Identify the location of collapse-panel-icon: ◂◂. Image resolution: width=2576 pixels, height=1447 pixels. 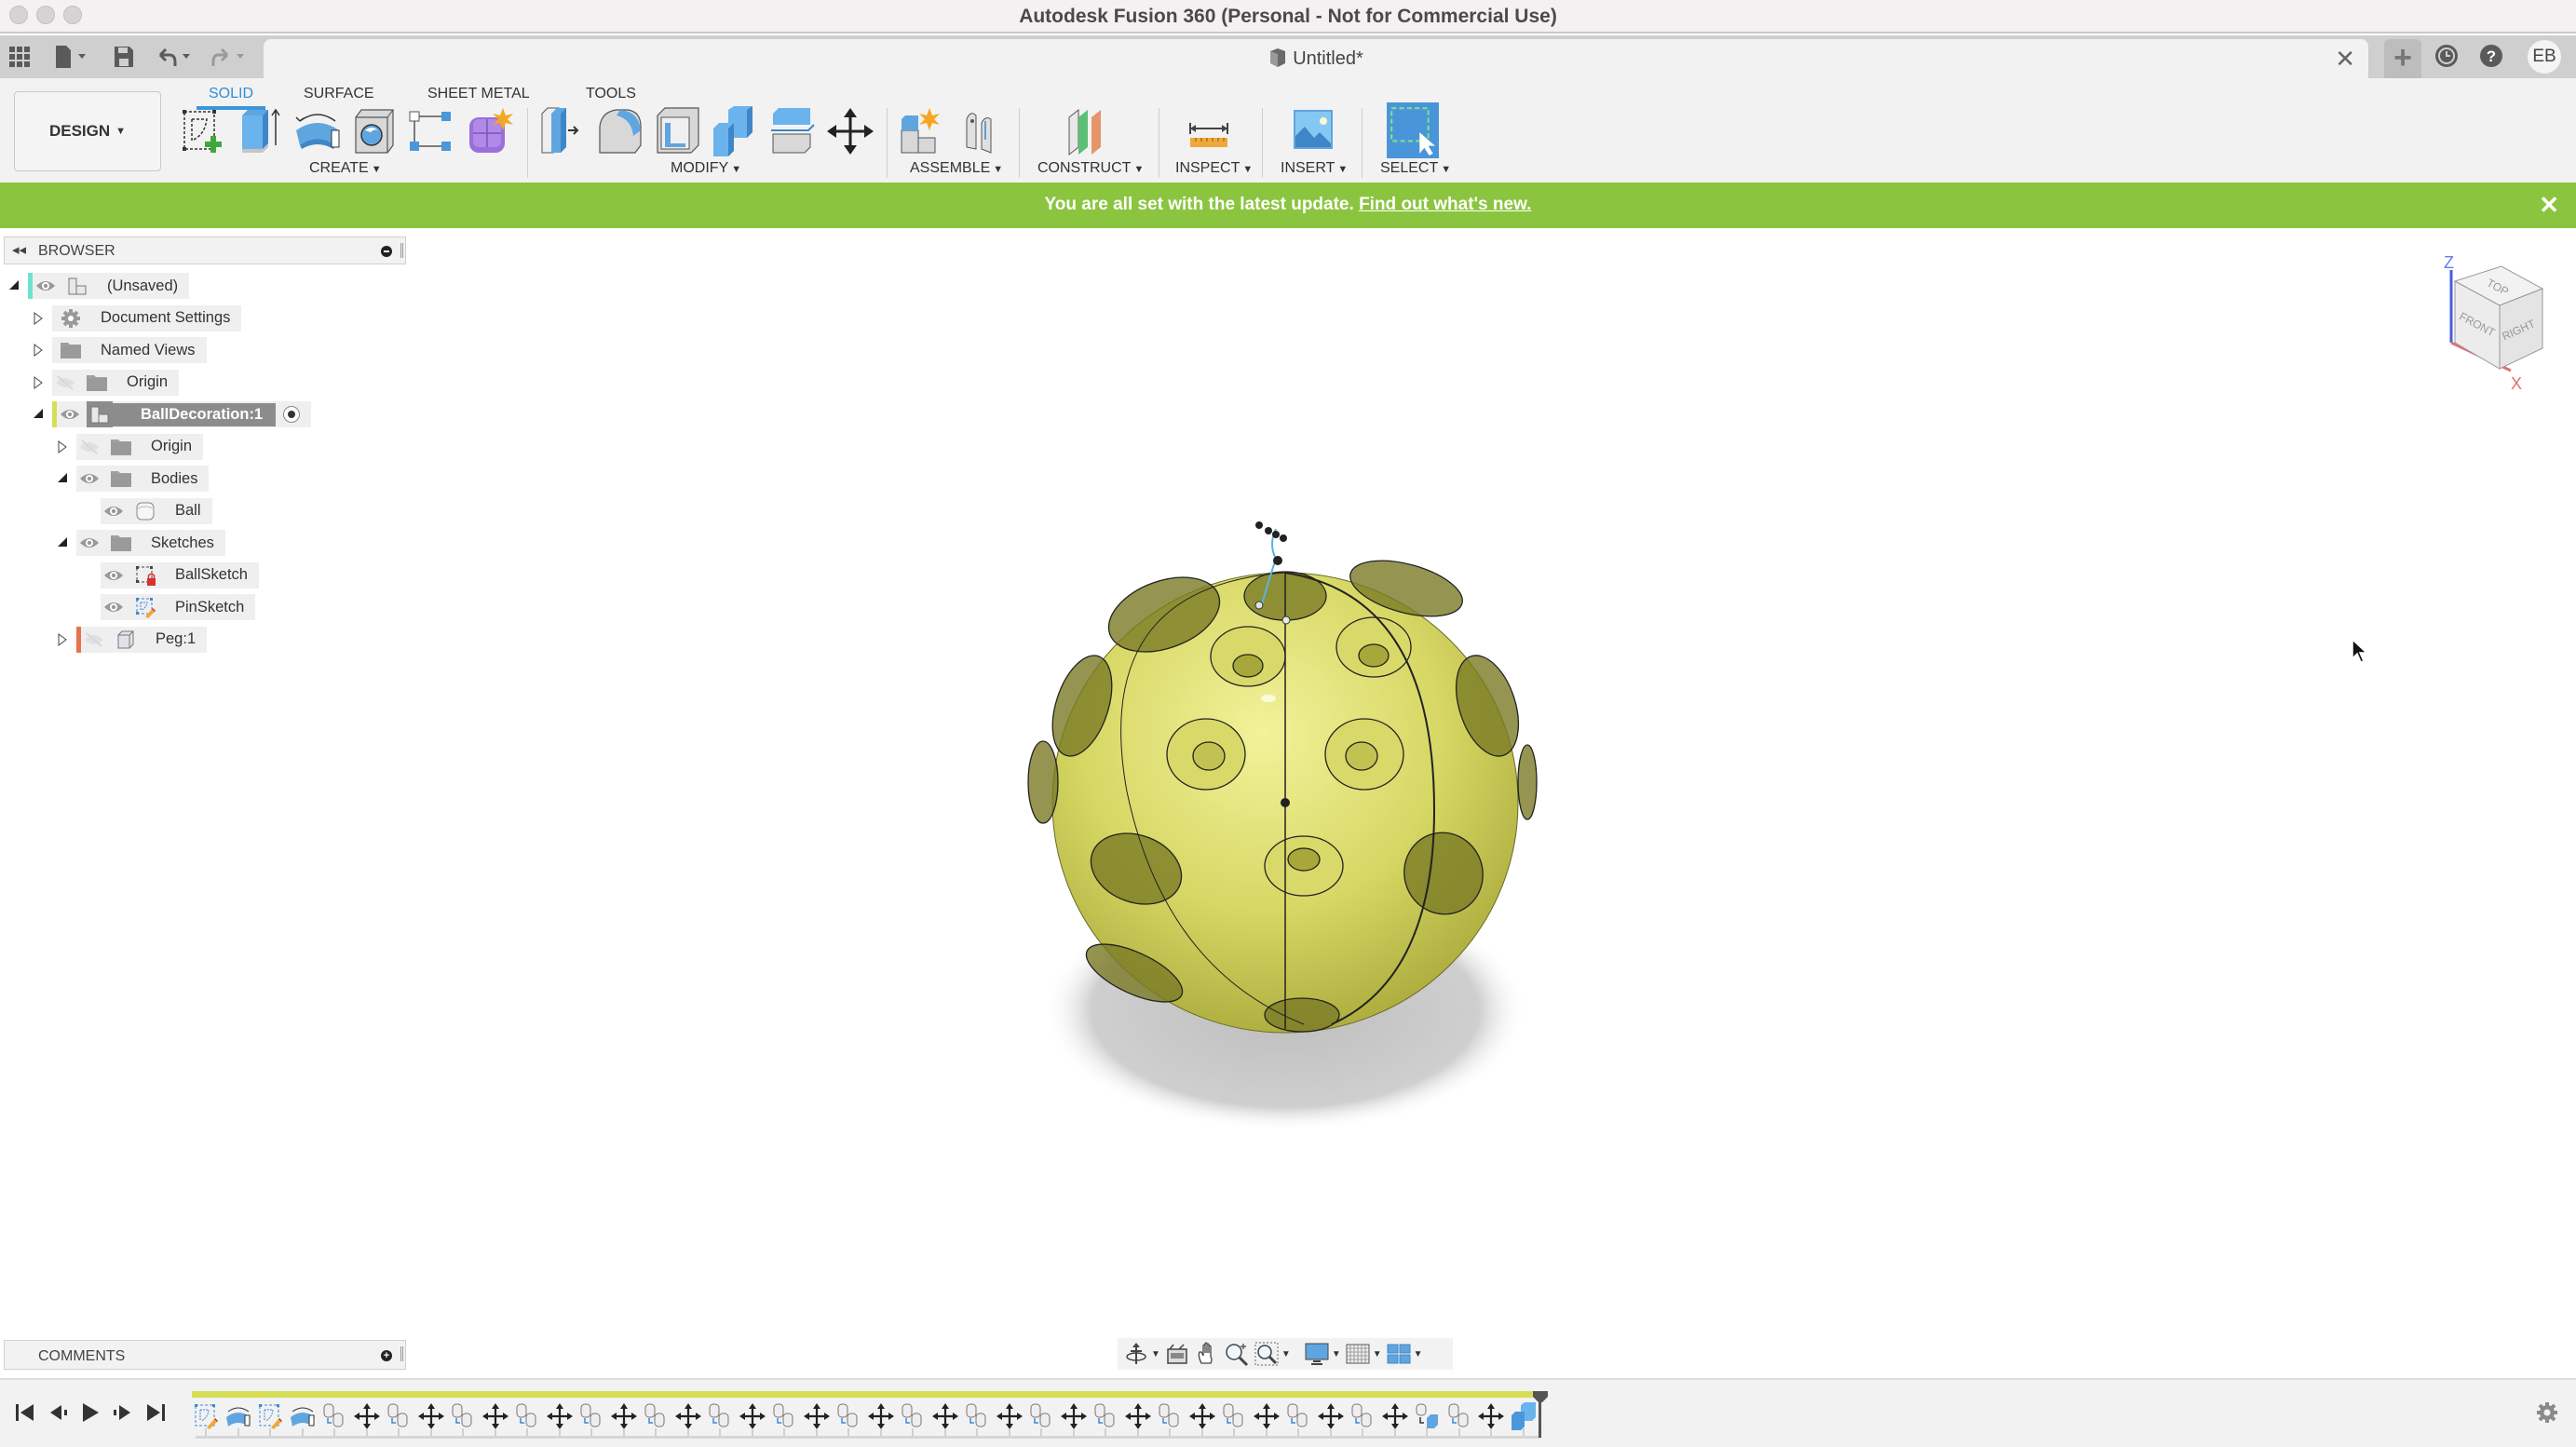
(19, 249).